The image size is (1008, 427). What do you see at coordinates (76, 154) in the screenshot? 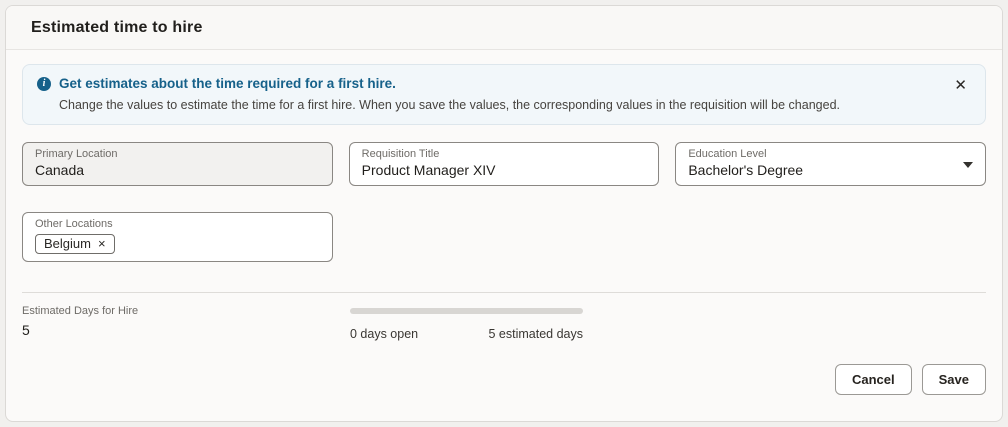
I see `primary-location-label: Primary Location` at bounding box center [76, 154].